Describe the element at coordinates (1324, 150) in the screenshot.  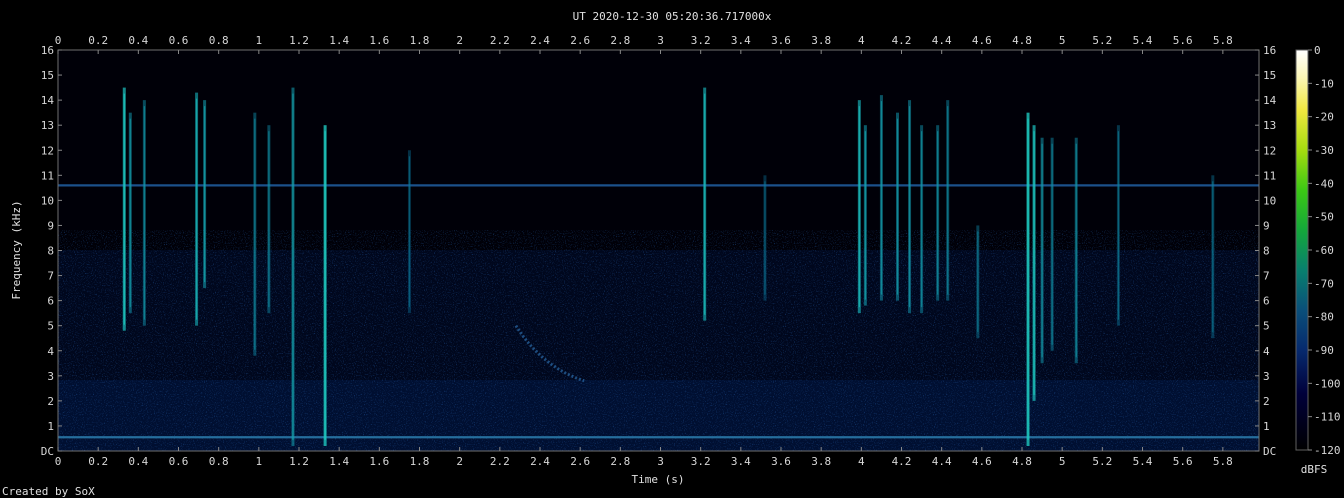
I see `colorbar-tick-label: -30` at that location.